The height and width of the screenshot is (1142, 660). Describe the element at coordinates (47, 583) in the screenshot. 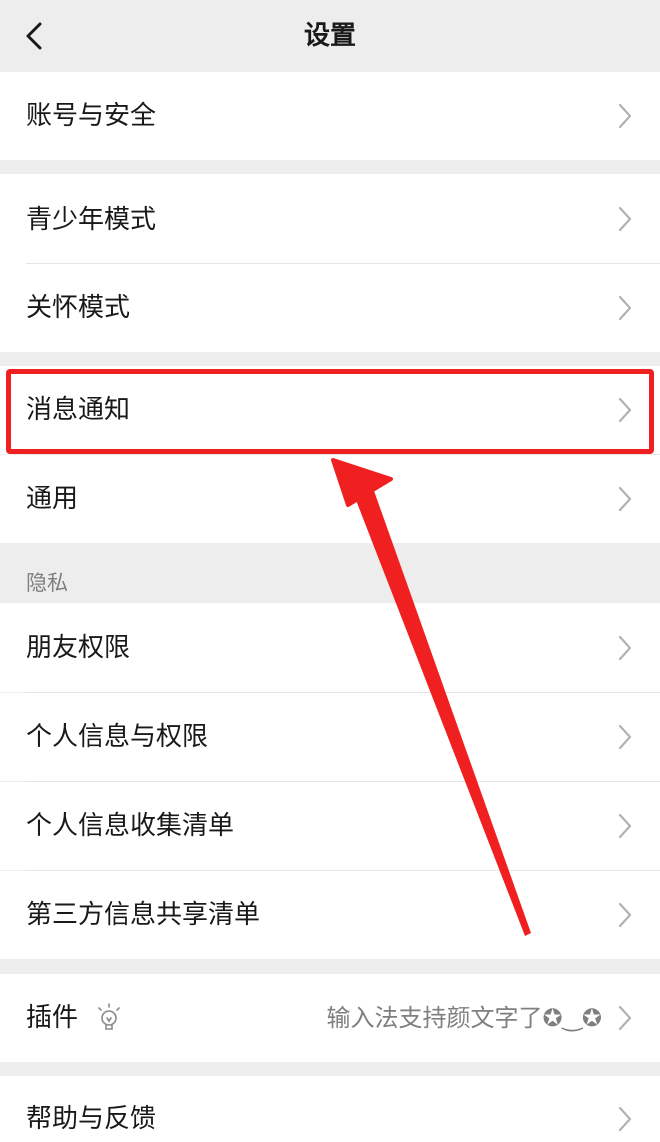

I see `section-caption-privacy: 隐私` at that location.